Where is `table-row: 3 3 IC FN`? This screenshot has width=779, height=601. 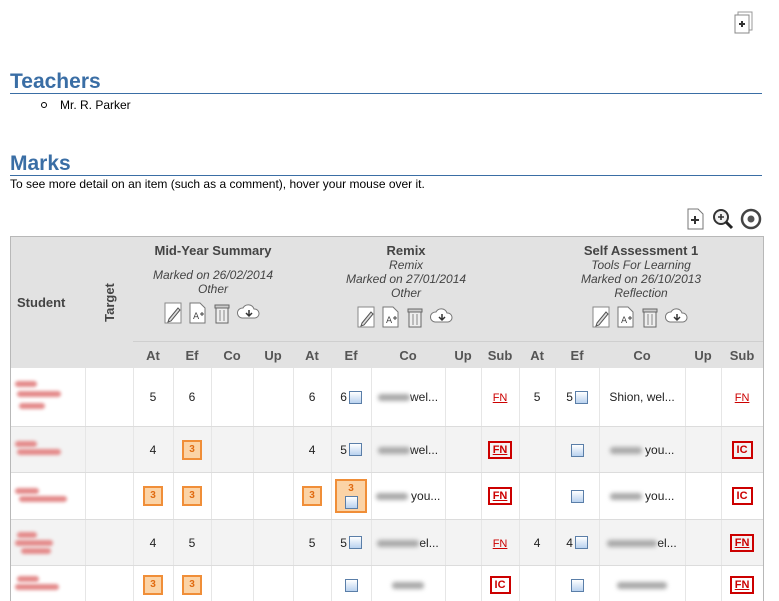 table-row: 3 3 IC FN is located at coordinates (387, 583).